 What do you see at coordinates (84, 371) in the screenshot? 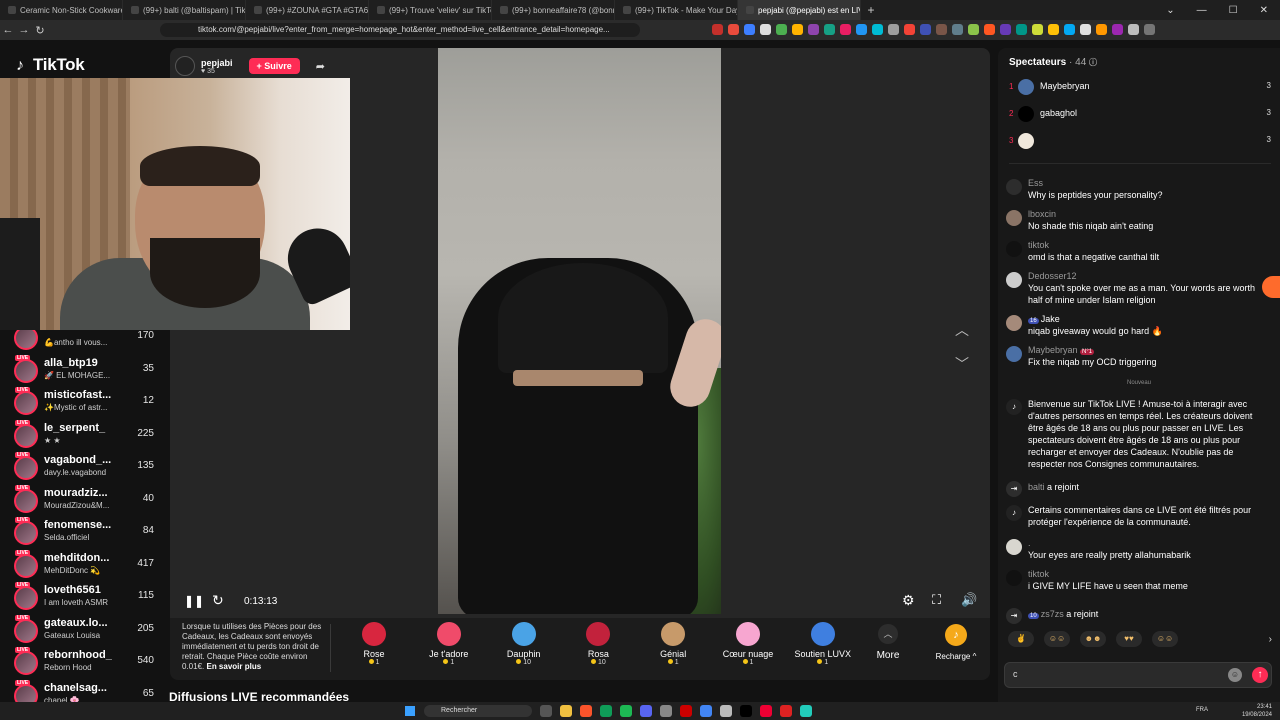
I see `following-list-item: LIVE alla_btp19 🚀 EL MOHAGE... 35` at bounding box center [84, 371].